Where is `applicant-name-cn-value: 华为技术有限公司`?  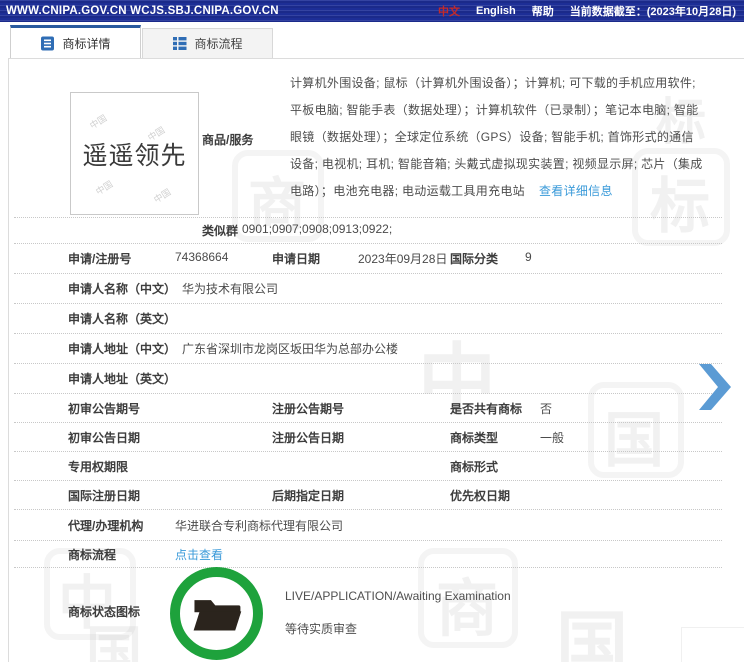 applicant-name-cn-value: 华为技术有限公司 is located at coordinates (230, 289).